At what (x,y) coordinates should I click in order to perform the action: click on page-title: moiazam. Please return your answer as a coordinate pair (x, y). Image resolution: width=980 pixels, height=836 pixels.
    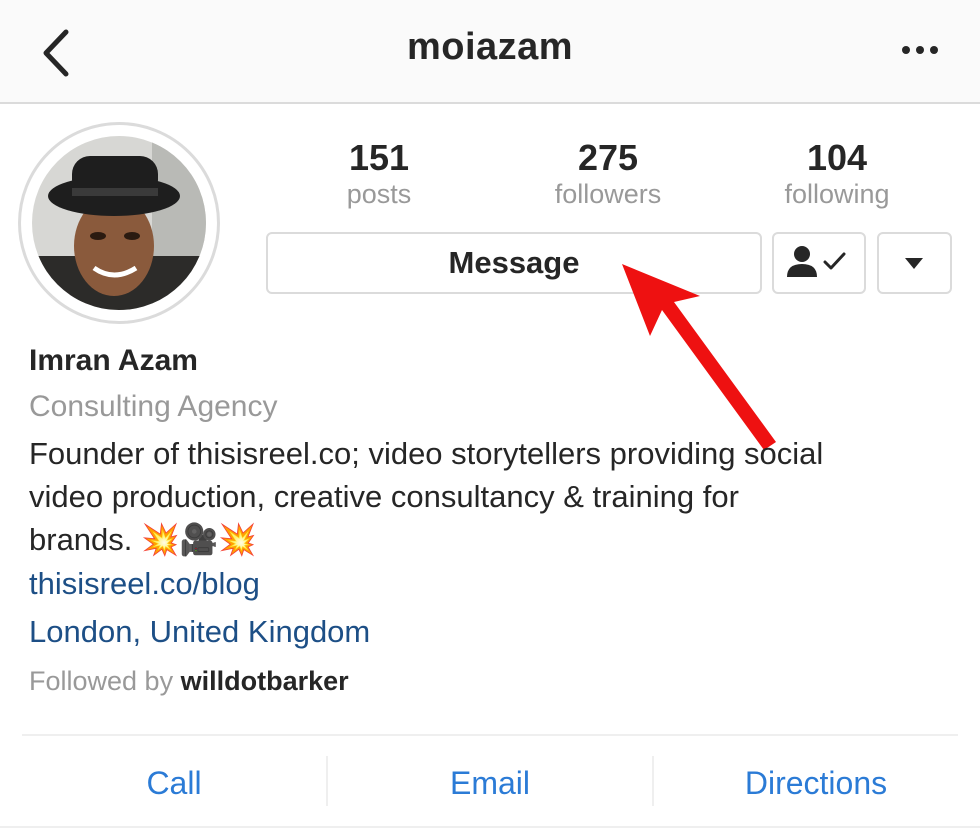
    Looking at the image, I should click on (490, 47).